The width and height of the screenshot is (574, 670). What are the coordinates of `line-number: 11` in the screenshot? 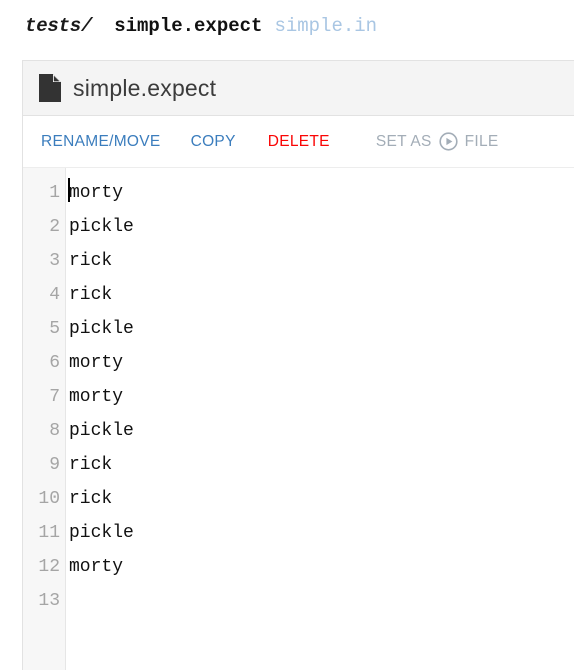 It's located at (49, 533).